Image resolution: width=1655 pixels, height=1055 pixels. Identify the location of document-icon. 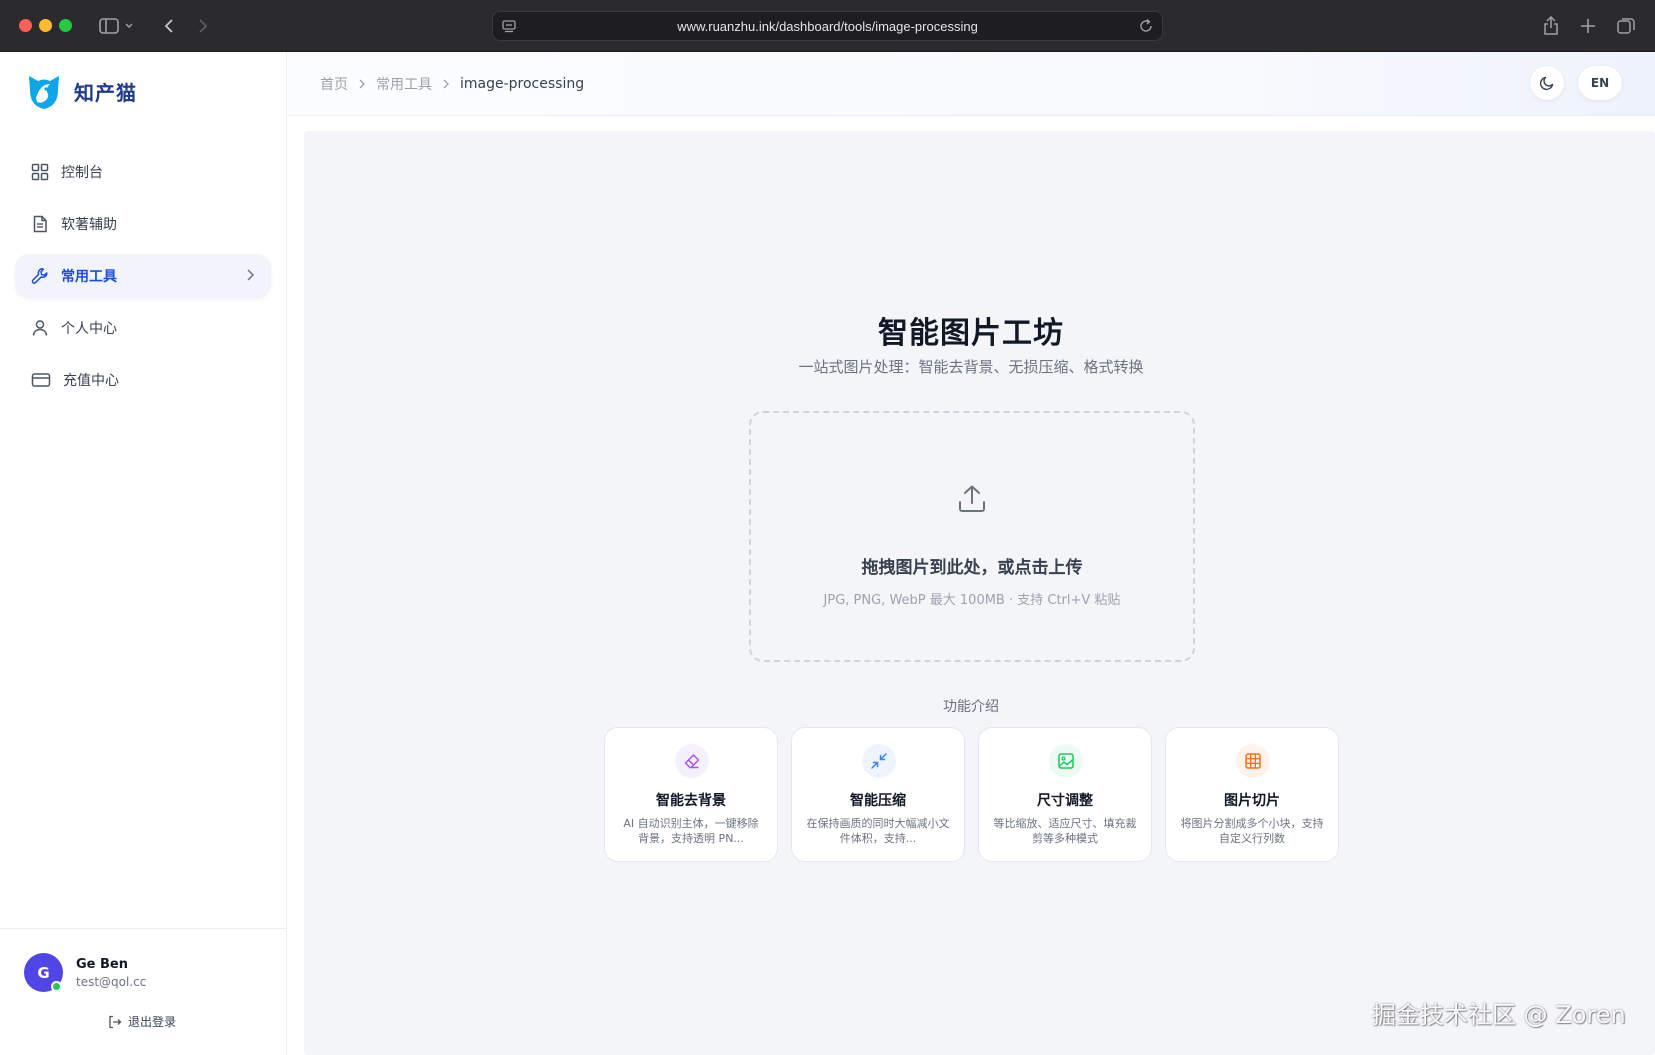
(40, 224).